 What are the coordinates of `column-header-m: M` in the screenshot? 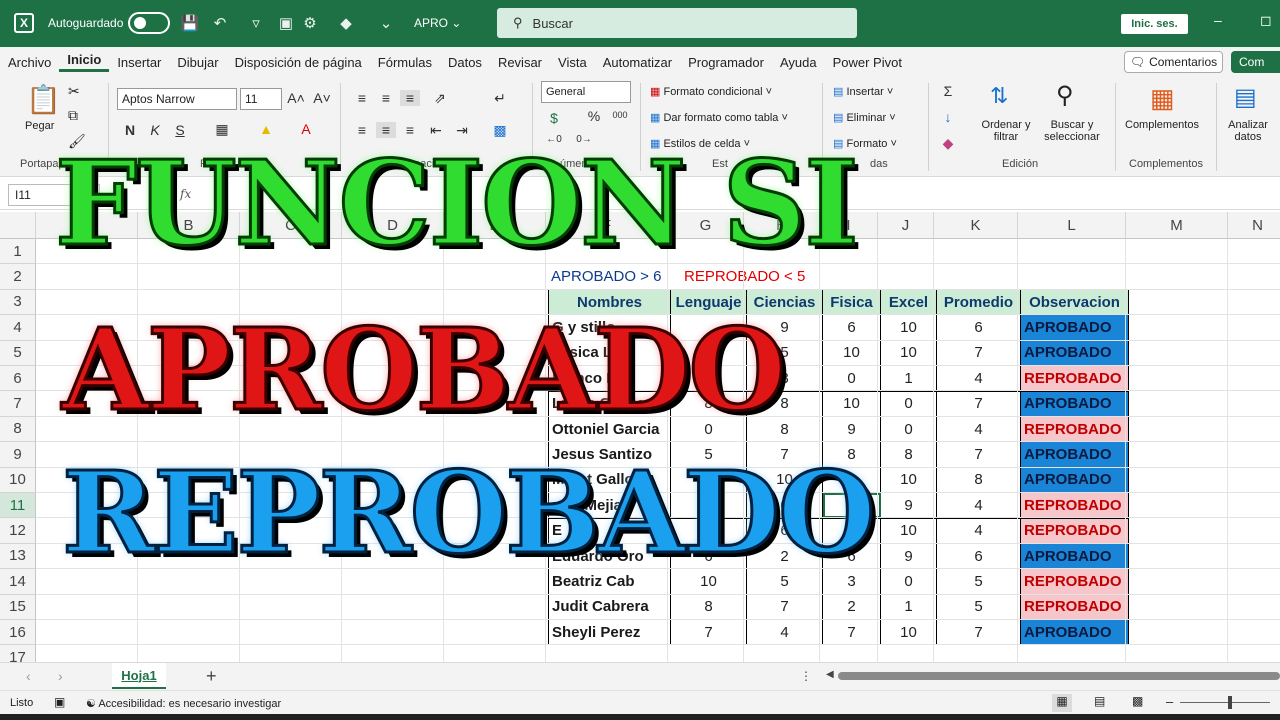 It's located at (1177, 225).